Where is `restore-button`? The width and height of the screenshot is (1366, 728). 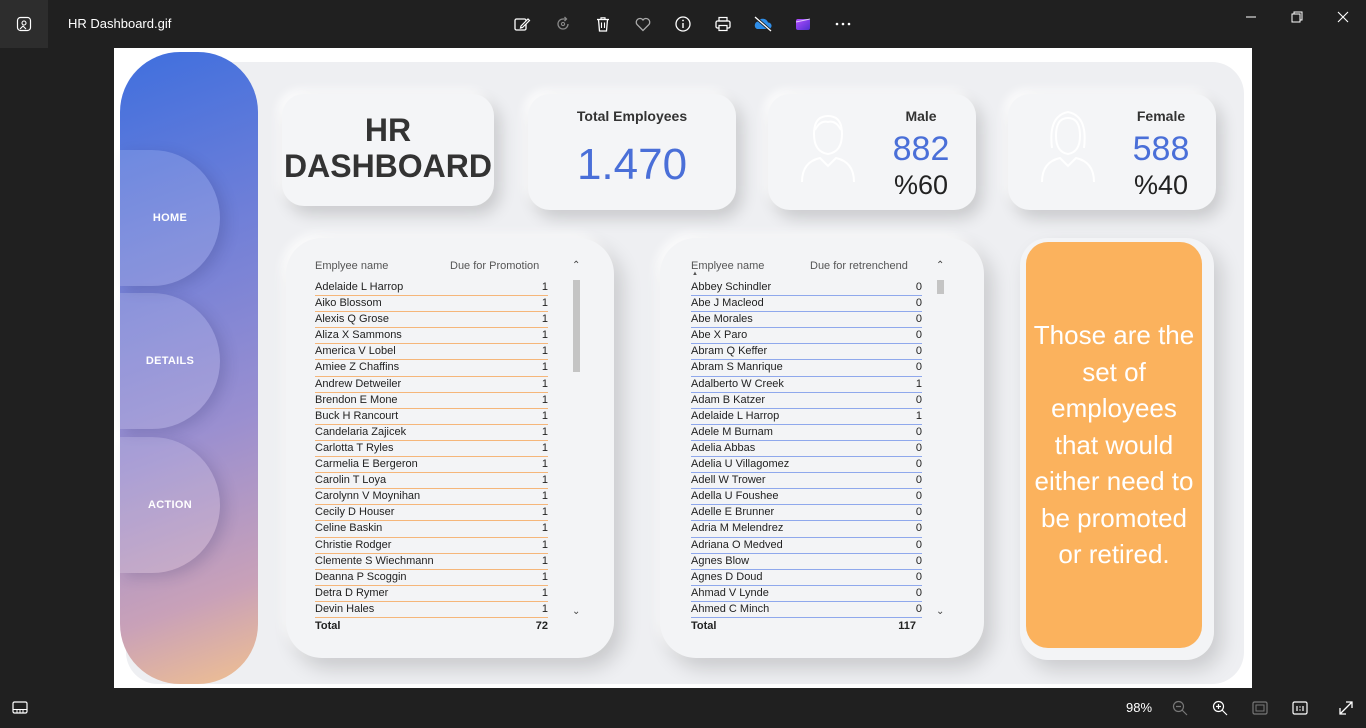 restore-button is located at coordinates (1297, 17).